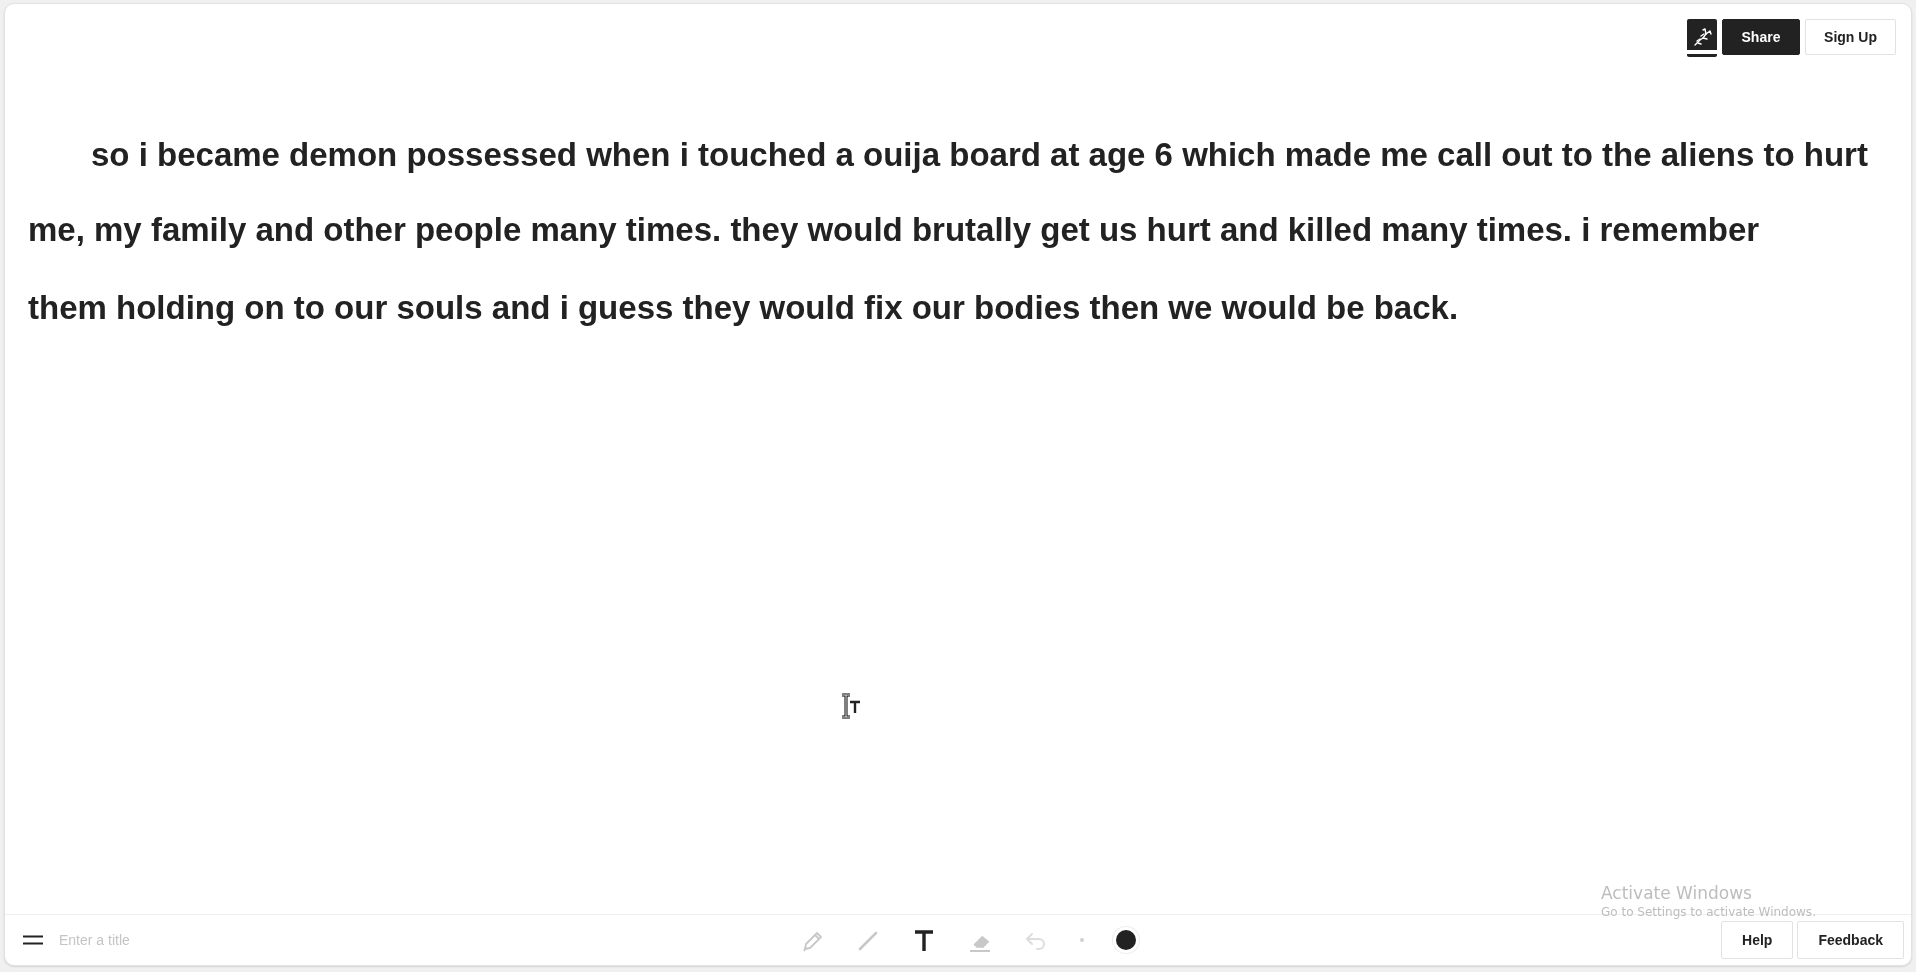  What do you see at coordinates (1702, 38) in the screenshot?
I see `lobster-button` at bounding box center [1702, 38].